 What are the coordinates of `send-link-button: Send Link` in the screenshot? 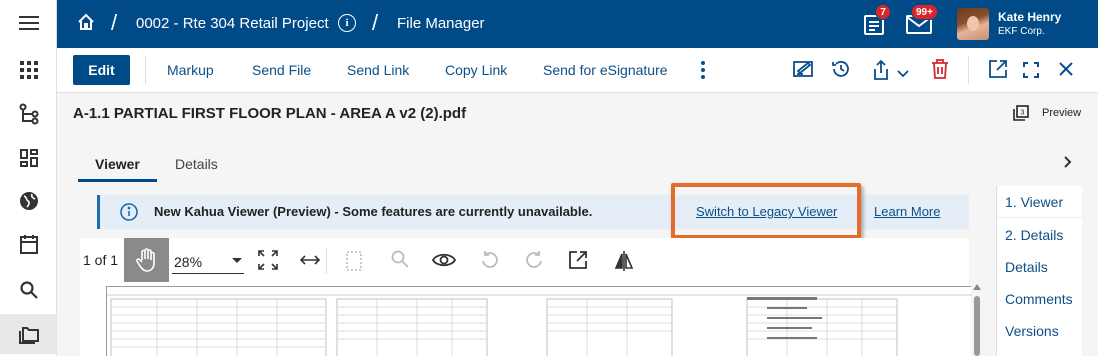 It's located at (378, 70).